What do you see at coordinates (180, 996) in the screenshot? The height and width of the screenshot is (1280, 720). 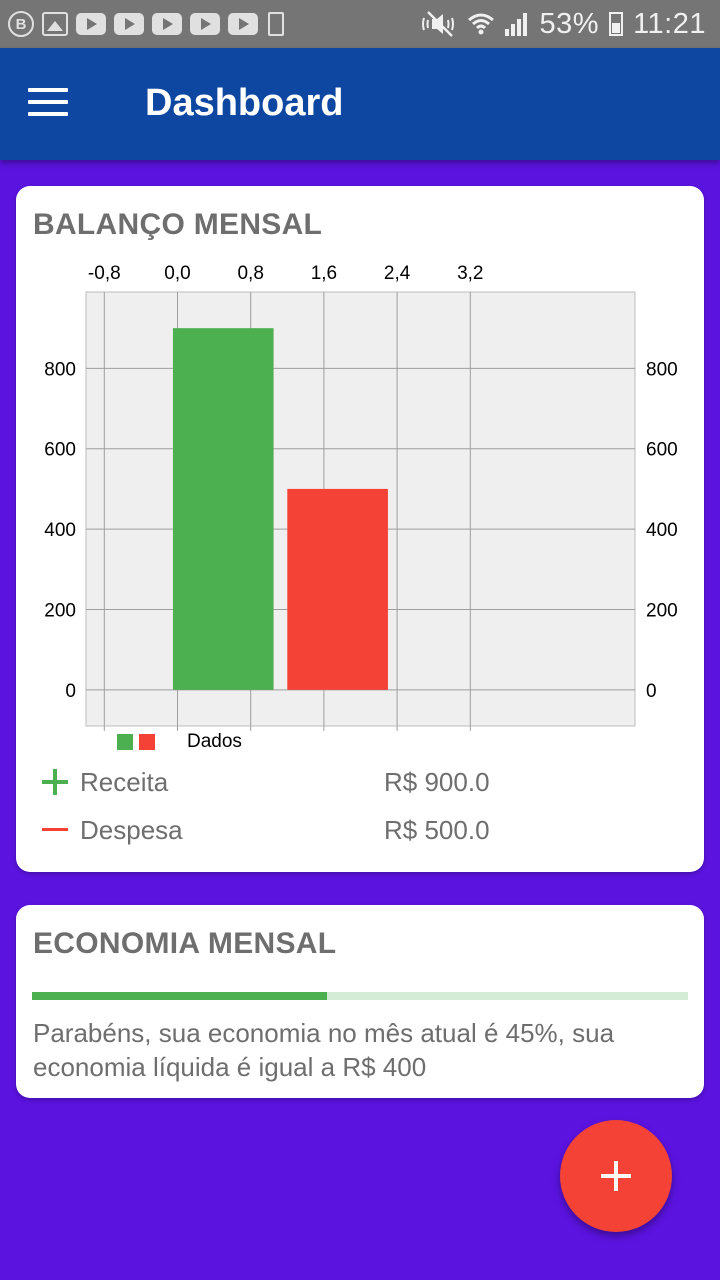 I see `economy-progress-fill` at bounding box center [180, 996].